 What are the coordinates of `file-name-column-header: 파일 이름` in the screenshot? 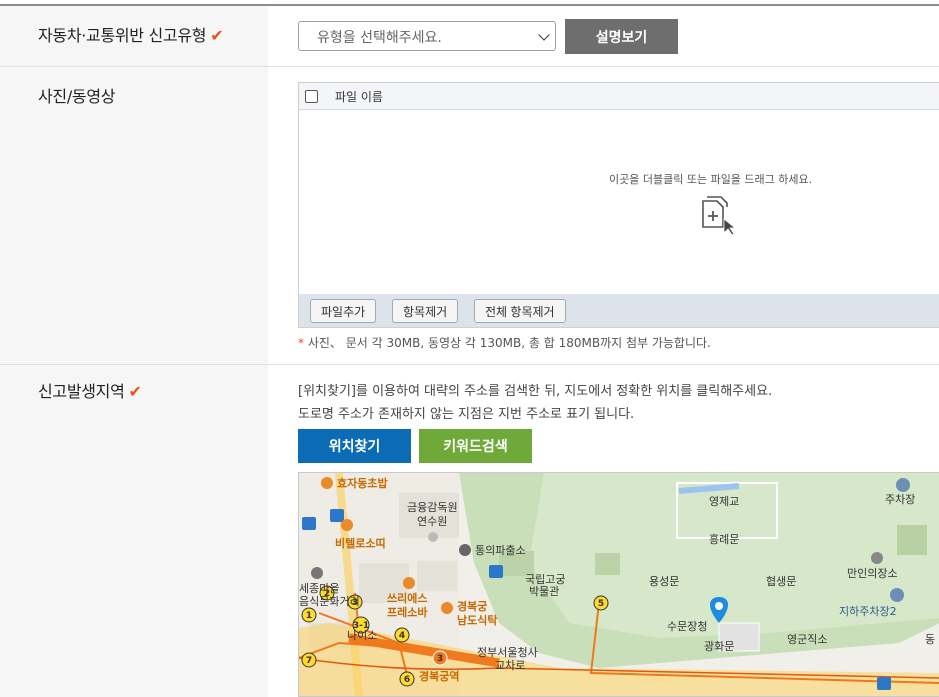 It's located at (359, 97).